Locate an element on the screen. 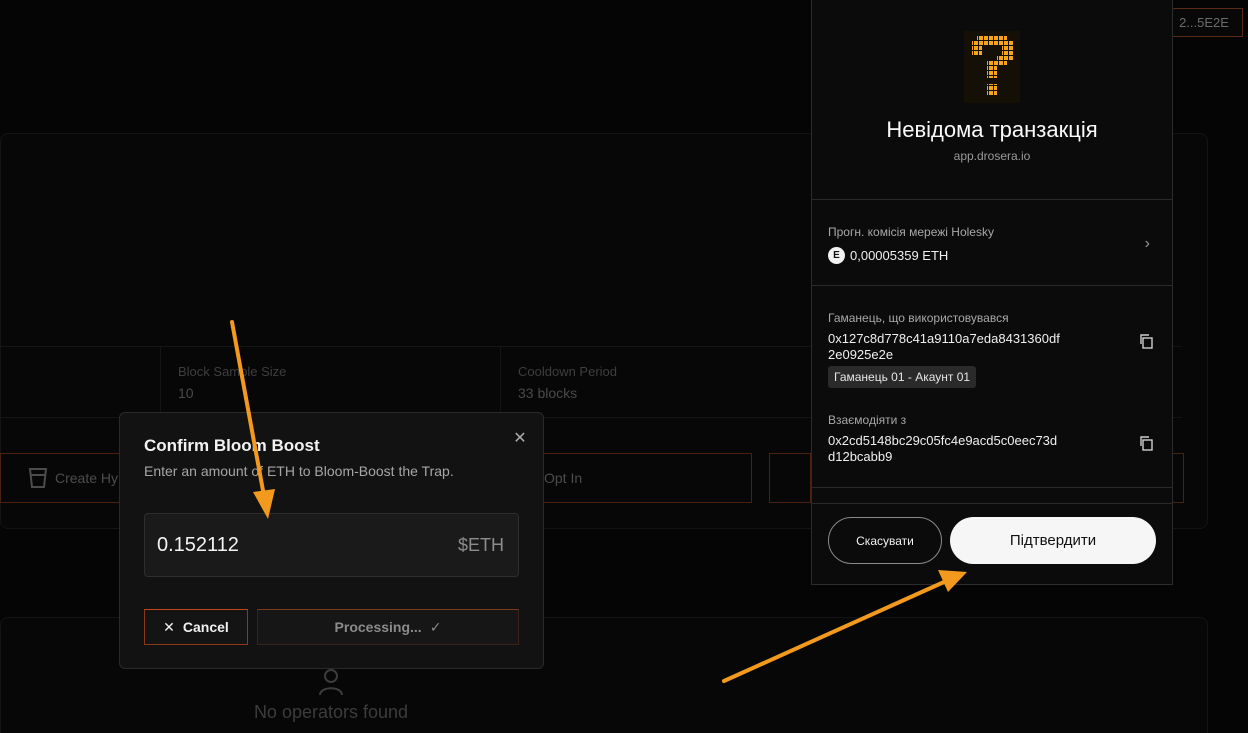 The height and width of the screenshot is (733, 1248). amount-value: 0.152112 is located at coordinates (198, 545).